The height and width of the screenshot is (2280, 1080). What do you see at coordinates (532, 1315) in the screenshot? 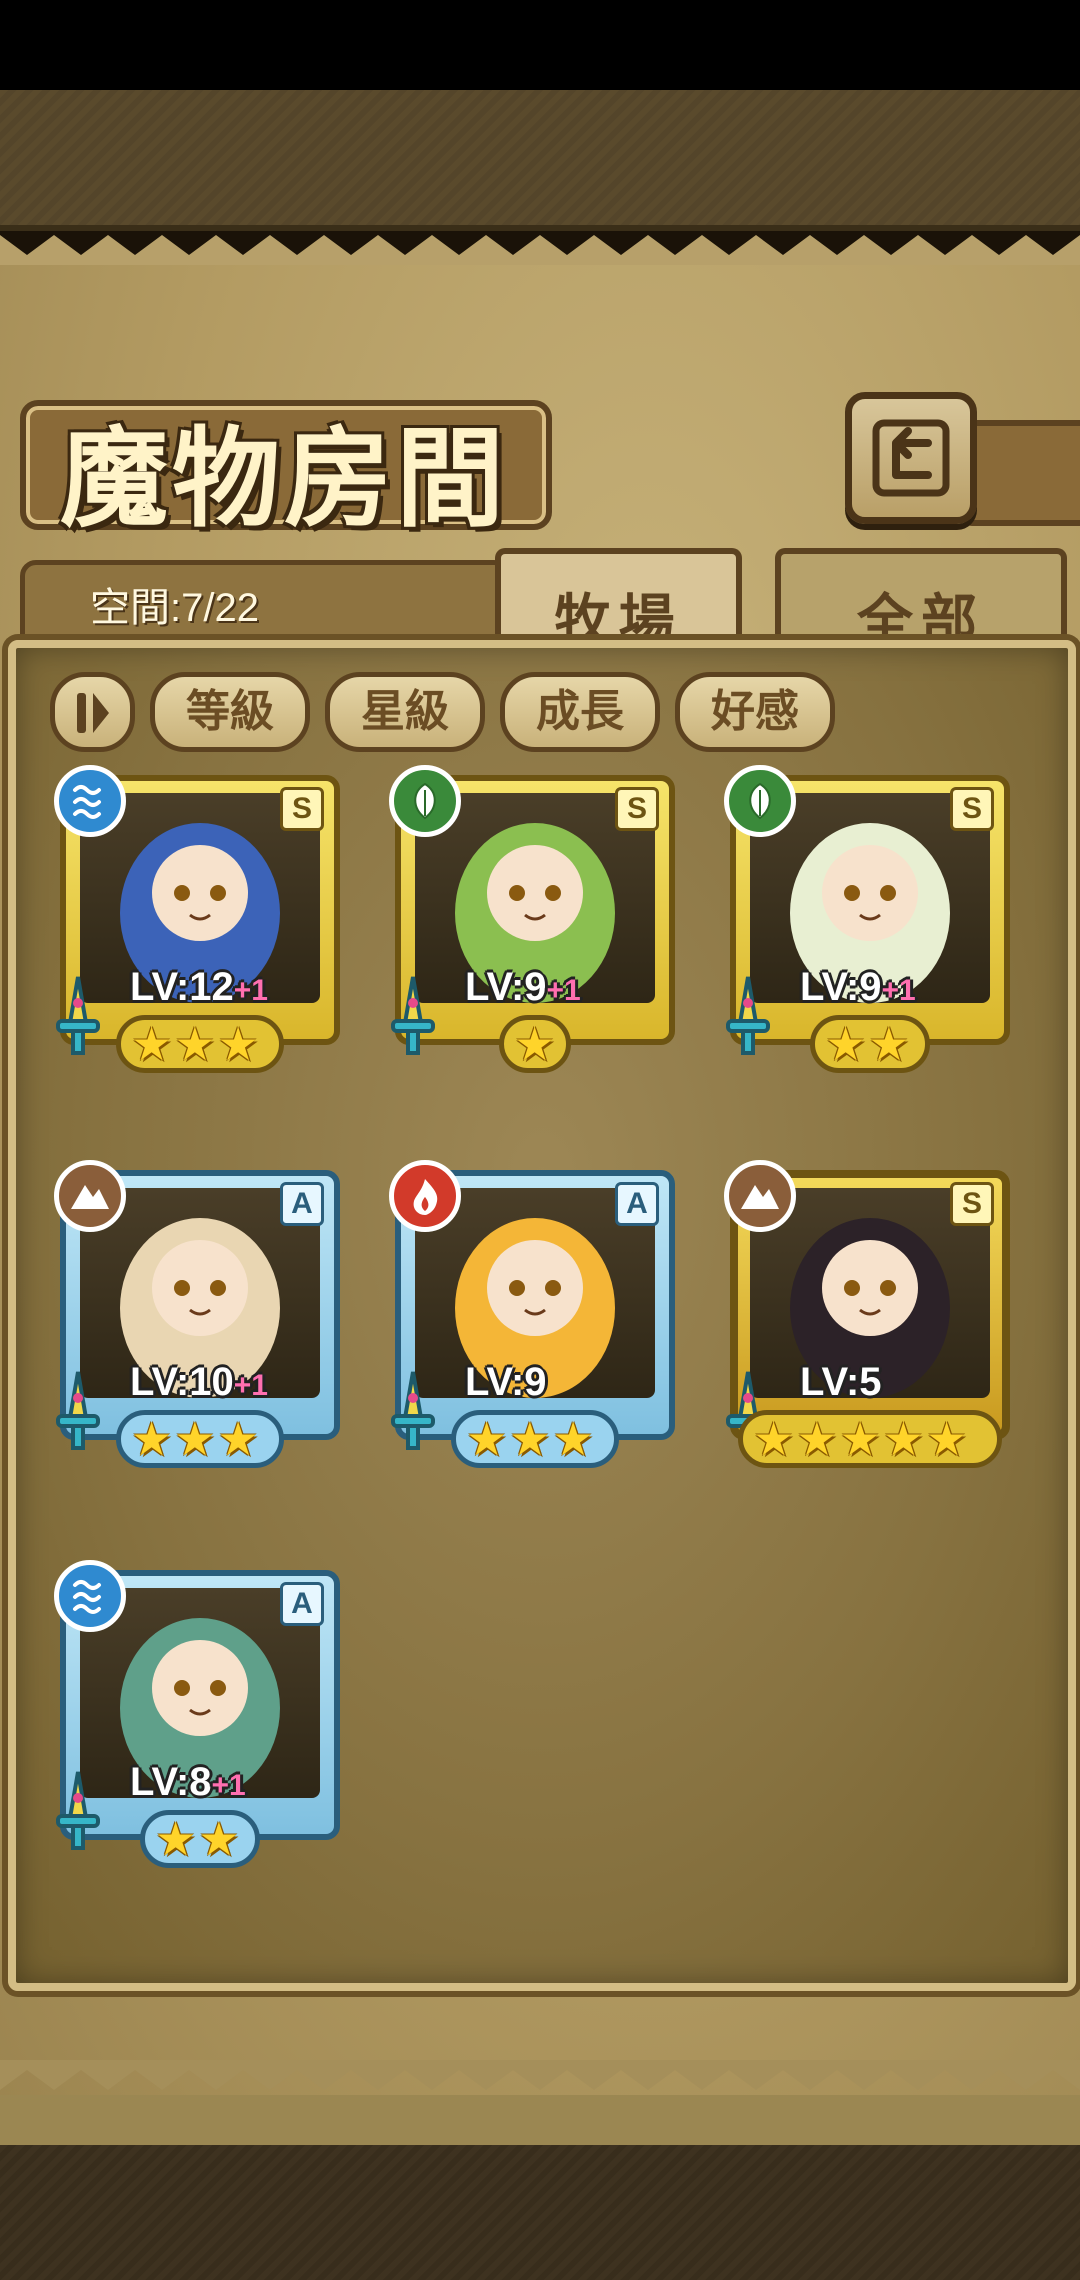
I see `monster-card: A LV:9 ★ ★ ★` at bounding box center [532, 1315].